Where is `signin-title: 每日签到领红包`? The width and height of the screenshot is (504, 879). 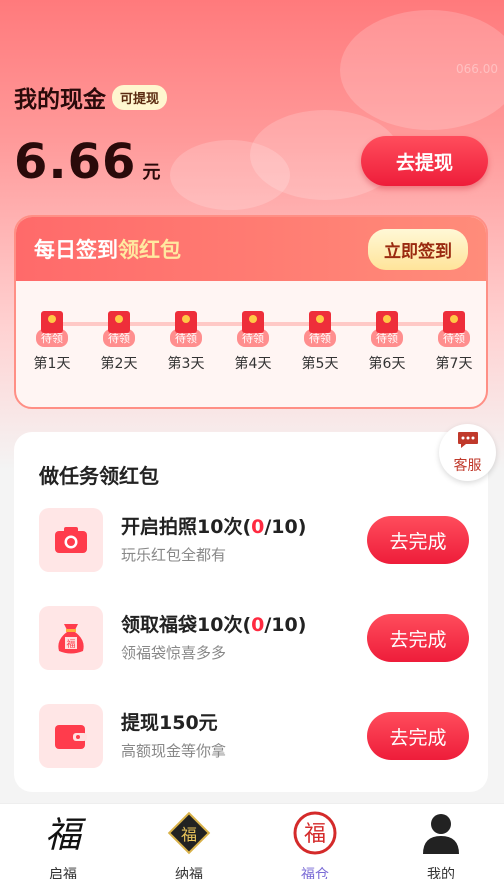 signin-title: 每日签到领红包 is located at coordinates (107, 249).